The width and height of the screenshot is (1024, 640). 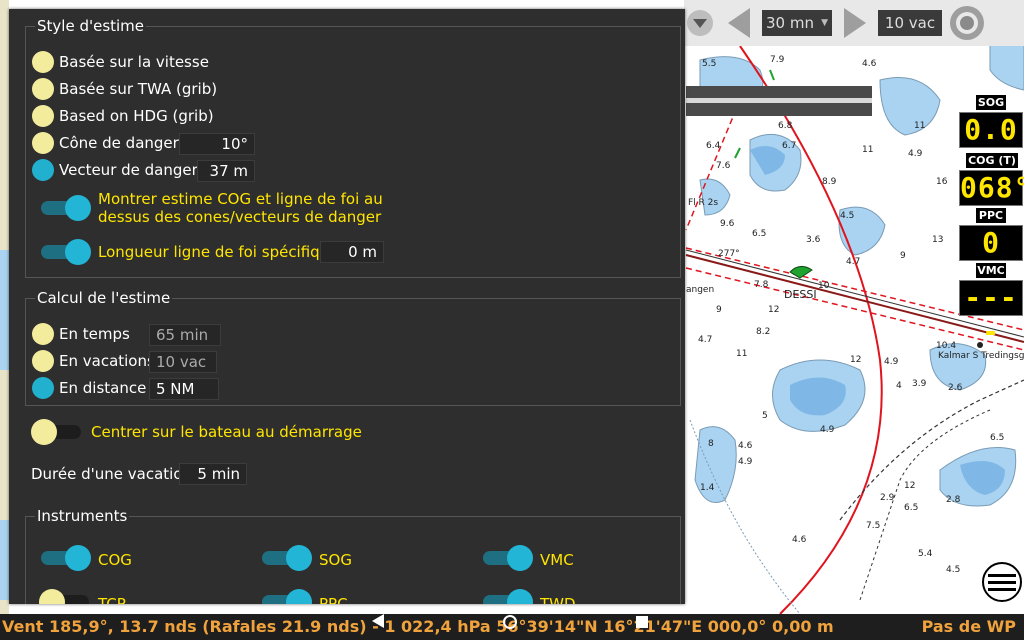 I want to click on depth-label: 16, so click(x=942, y=182).